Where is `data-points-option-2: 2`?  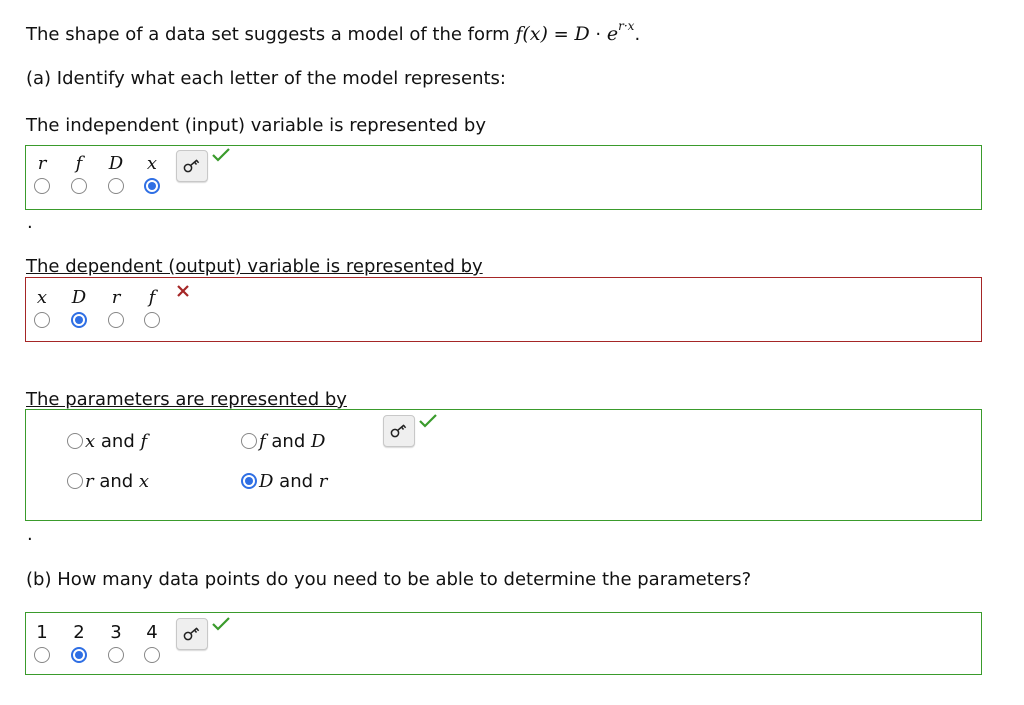
data-points-option-2: 2 is located at coordinates (79, 644).